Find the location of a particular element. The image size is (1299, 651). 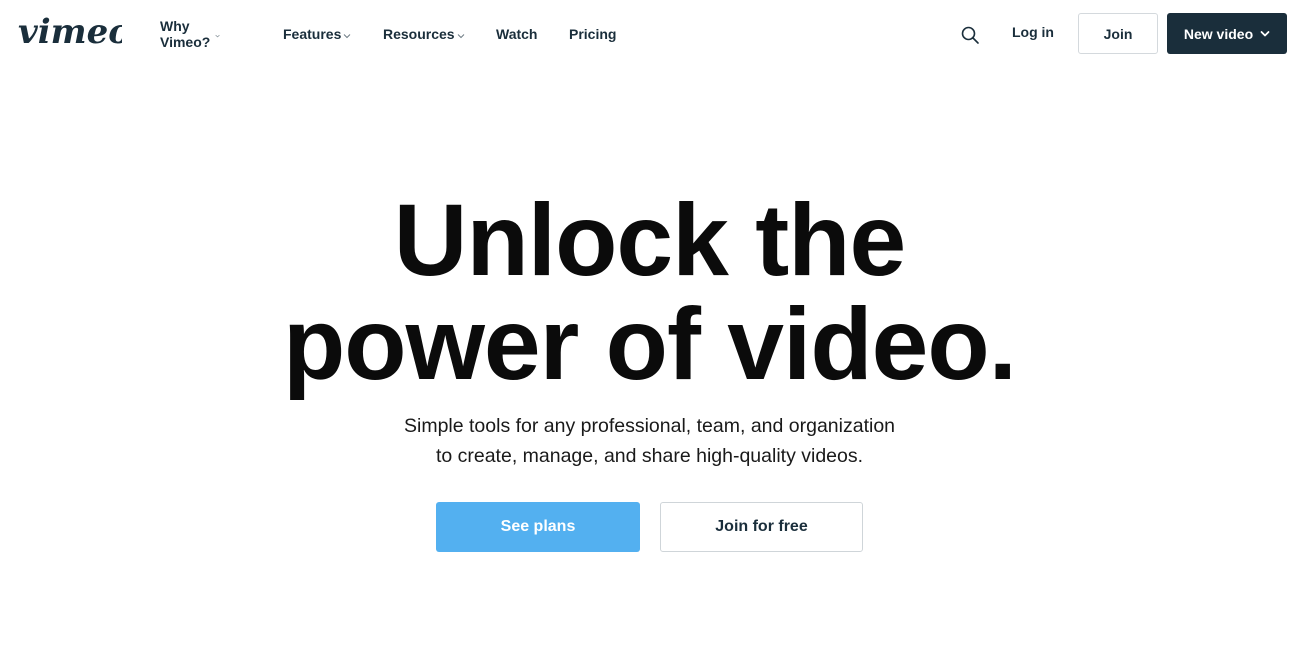

see-plans-button: See plans is located at coordinates (538, 527).